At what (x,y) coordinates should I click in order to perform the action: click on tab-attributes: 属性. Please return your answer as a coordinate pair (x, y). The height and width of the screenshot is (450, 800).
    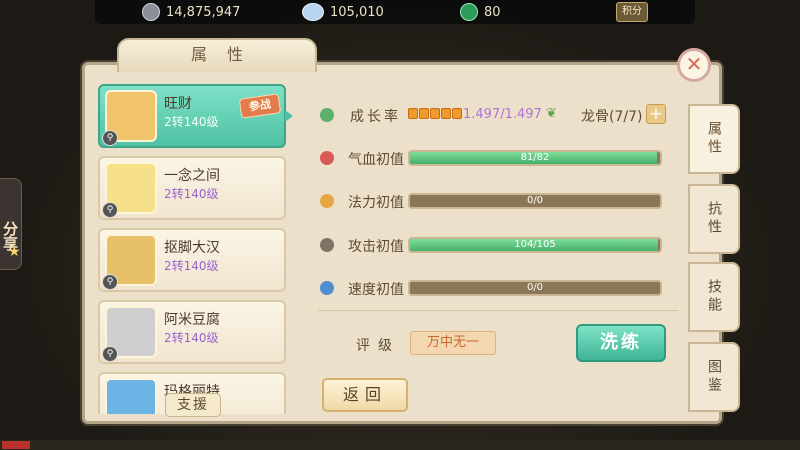
    Looking at the image, I should click on (714, 139).